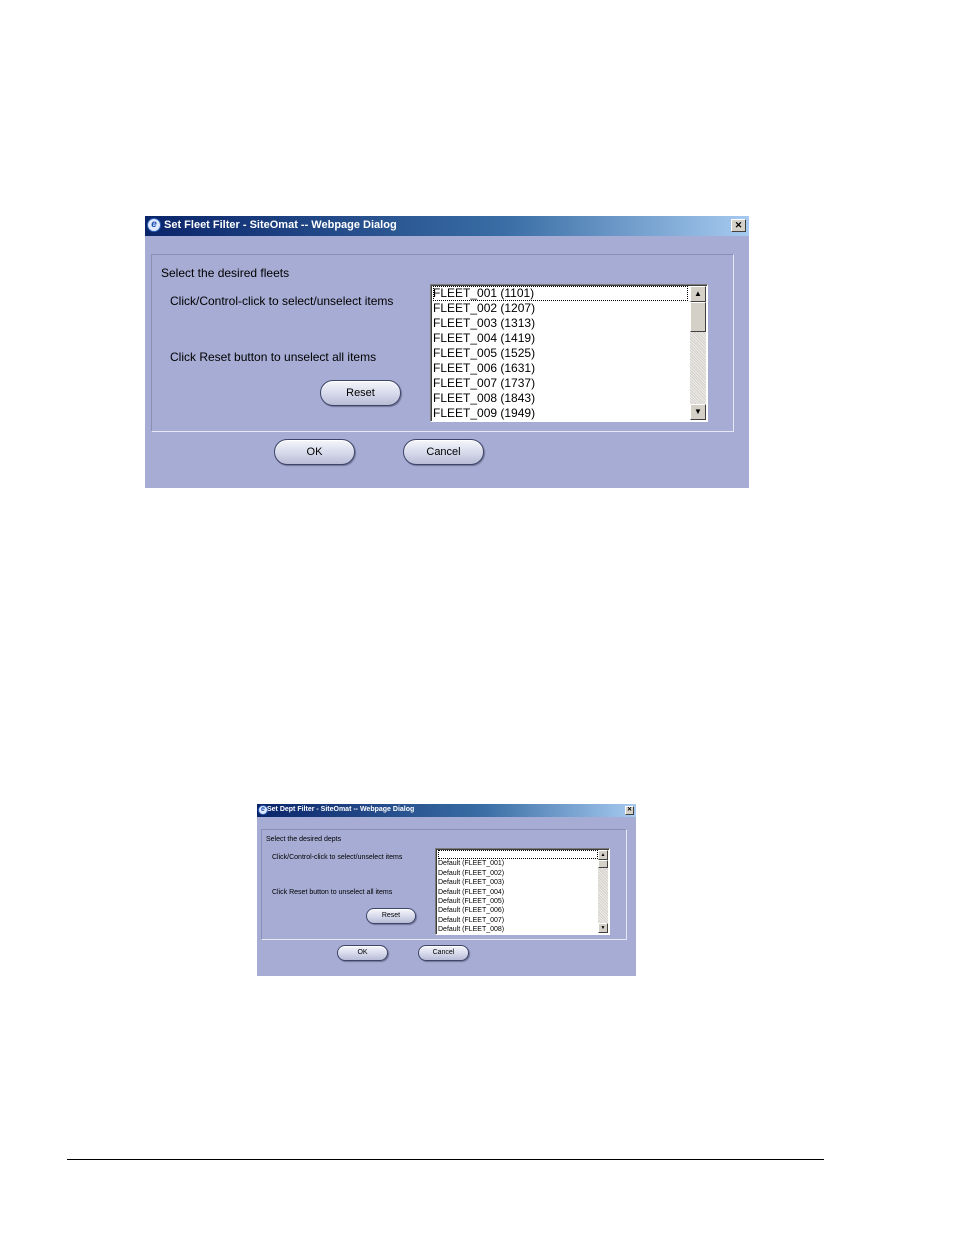 Image resolution: width=954 pixels, height=1235 pixels. I want to click on list-item: FLEET_009 (1949), so click(560, 413).